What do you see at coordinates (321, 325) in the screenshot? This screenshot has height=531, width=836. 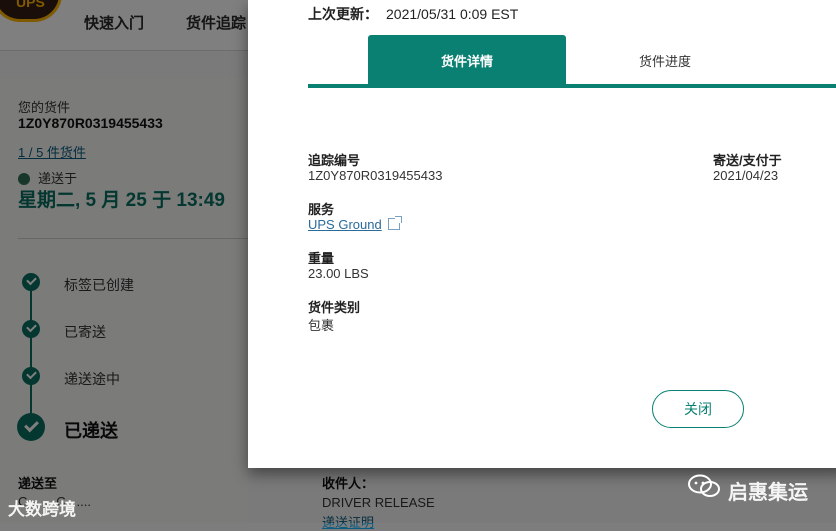 I see `shipment-type-value: 包裹` at bounding box center [321, 325].